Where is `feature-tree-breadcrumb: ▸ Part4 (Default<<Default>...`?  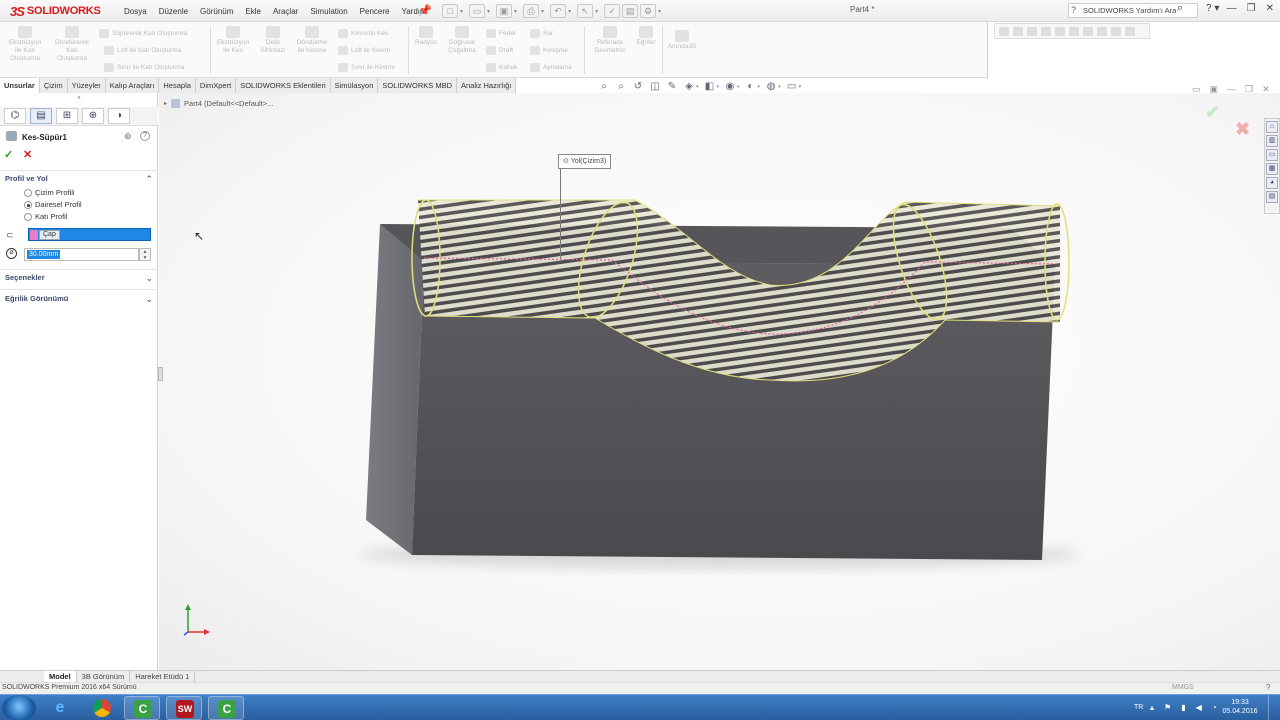 feature-tree-breadcrumb: ▸ Part4 (Default<<Default>... is located at coordinates (218, 103).